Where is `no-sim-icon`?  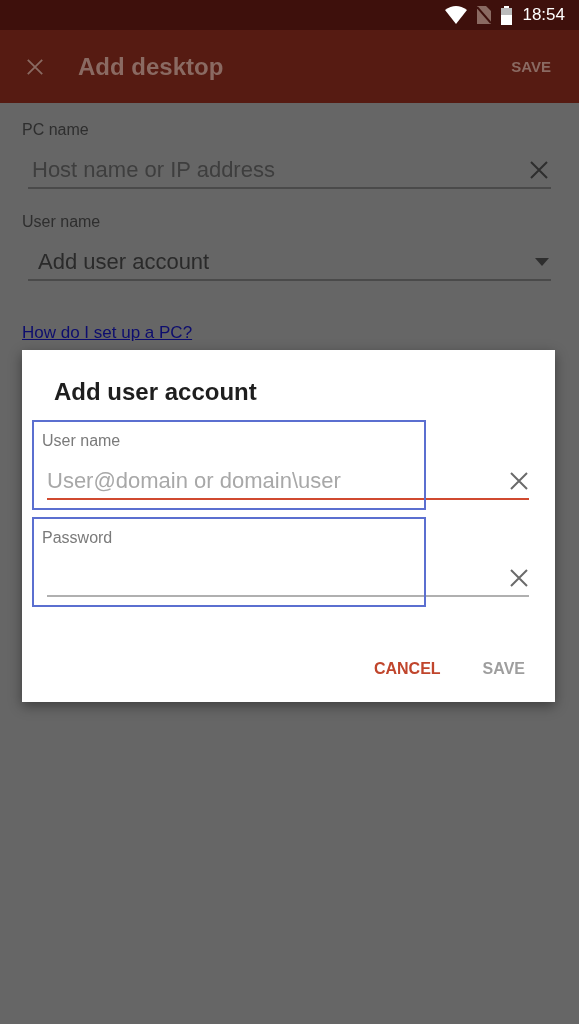 no-sim-icon is located at coordinates (484, 15).